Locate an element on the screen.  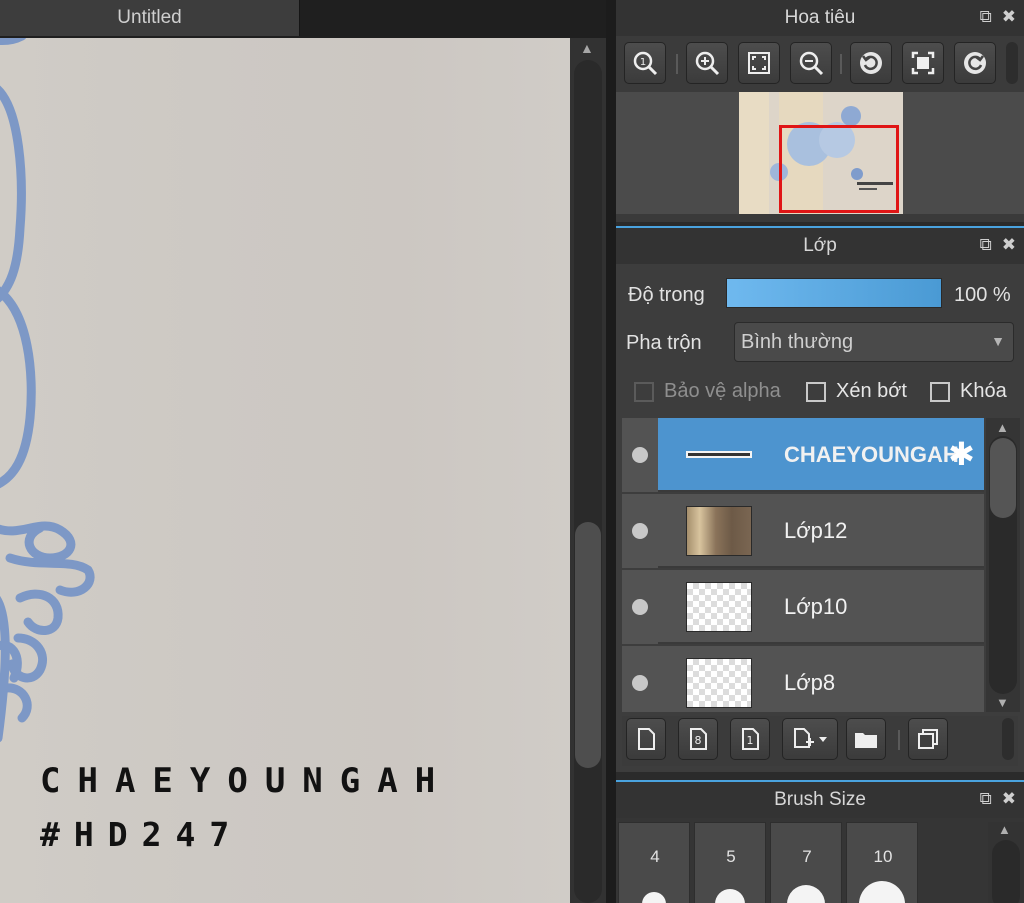
brush-size-option: 5 is located at coordinates (730, 862).